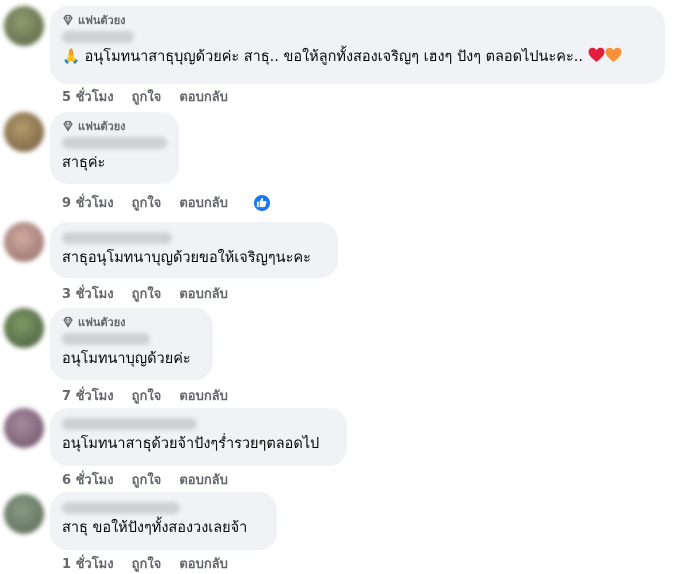 The image size is (681, 574). I want to click on comment-actions: 7 ชั่วโมง ถูกใจ ตอบกลับ, so click(145, 395).